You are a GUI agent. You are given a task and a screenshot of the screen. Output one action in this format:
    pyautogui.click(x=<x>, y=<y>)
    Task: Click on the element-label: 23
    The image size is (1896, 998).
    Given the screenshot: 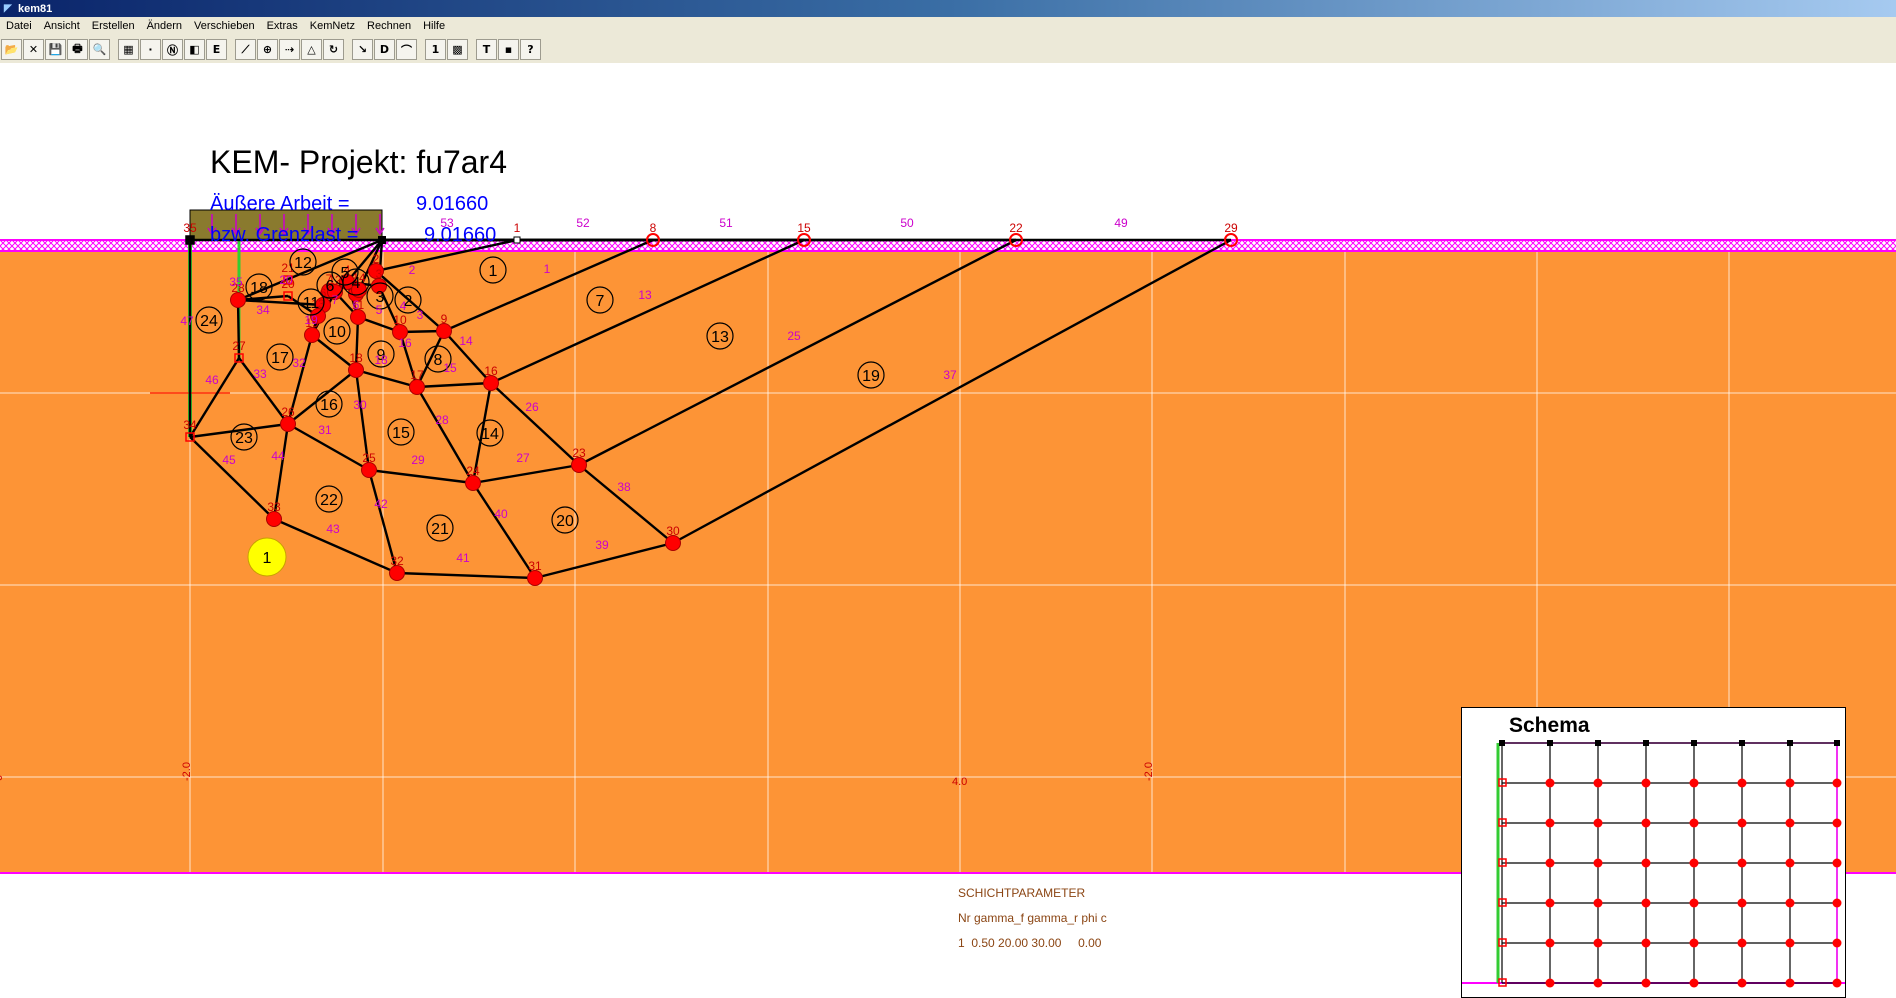 What is the action you would take?
    pyautogui.click(x=244, y=438)
    